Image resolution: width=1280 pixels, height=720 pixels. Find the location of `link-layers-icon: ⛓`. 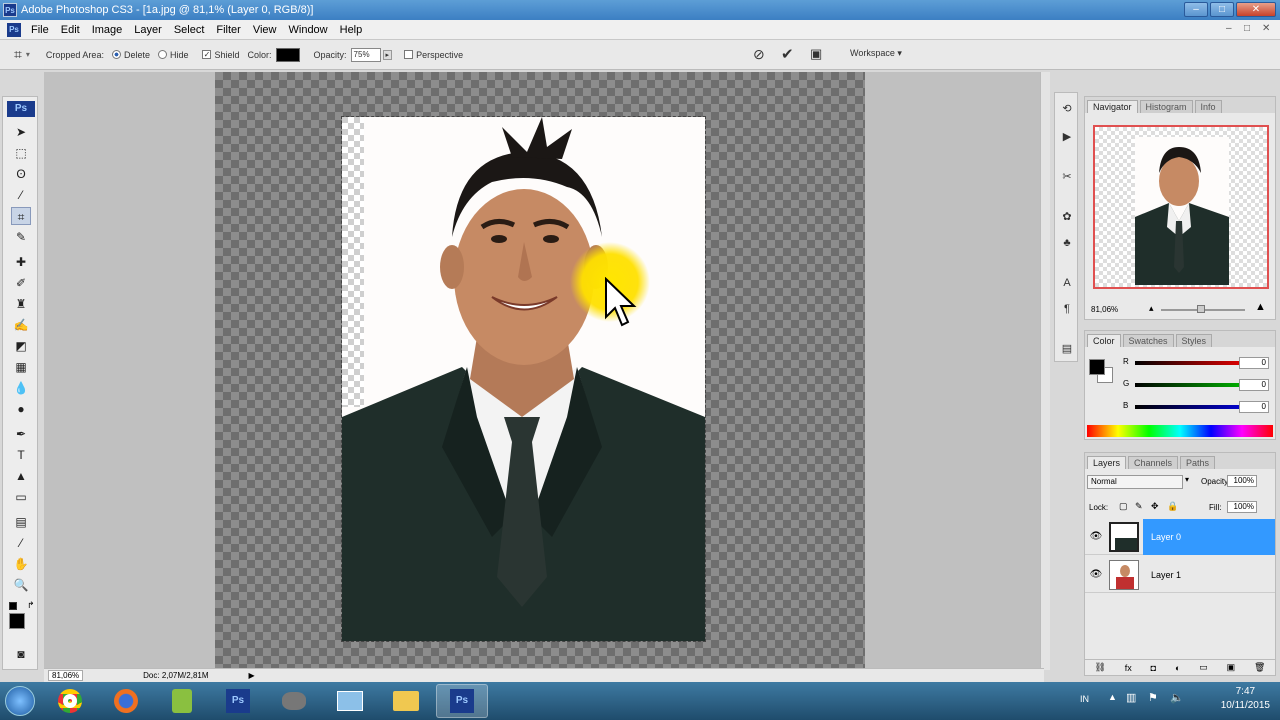

link-layers-icon: ⛓ is located at coordinates (1099, 667).